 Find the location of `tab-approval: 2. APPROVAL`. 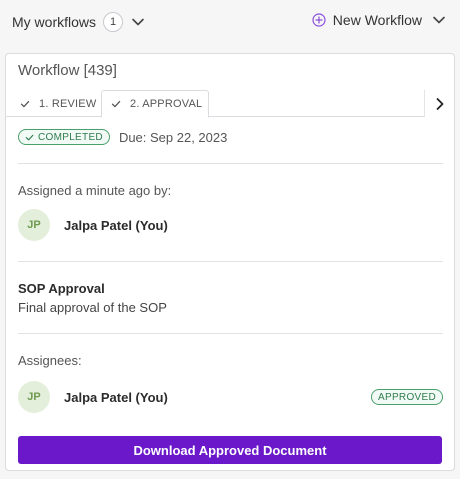

tab-approval: 2. APPROVAL is located at coordinates (155, 104).